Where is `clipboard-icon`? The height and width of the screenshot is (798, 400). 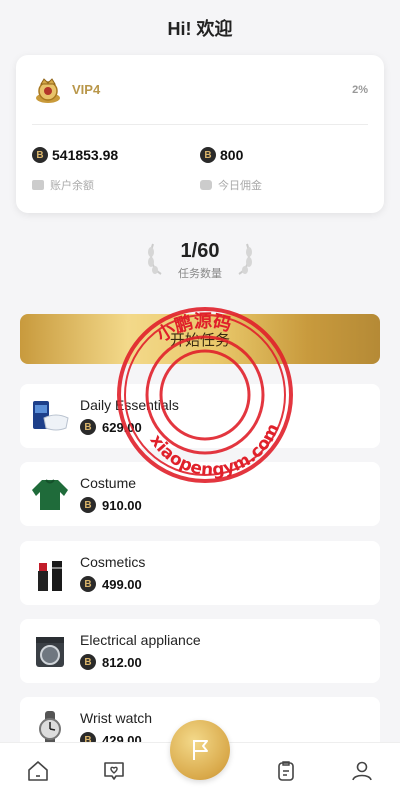
clipboard-icon is located at coordinates (286, 770).